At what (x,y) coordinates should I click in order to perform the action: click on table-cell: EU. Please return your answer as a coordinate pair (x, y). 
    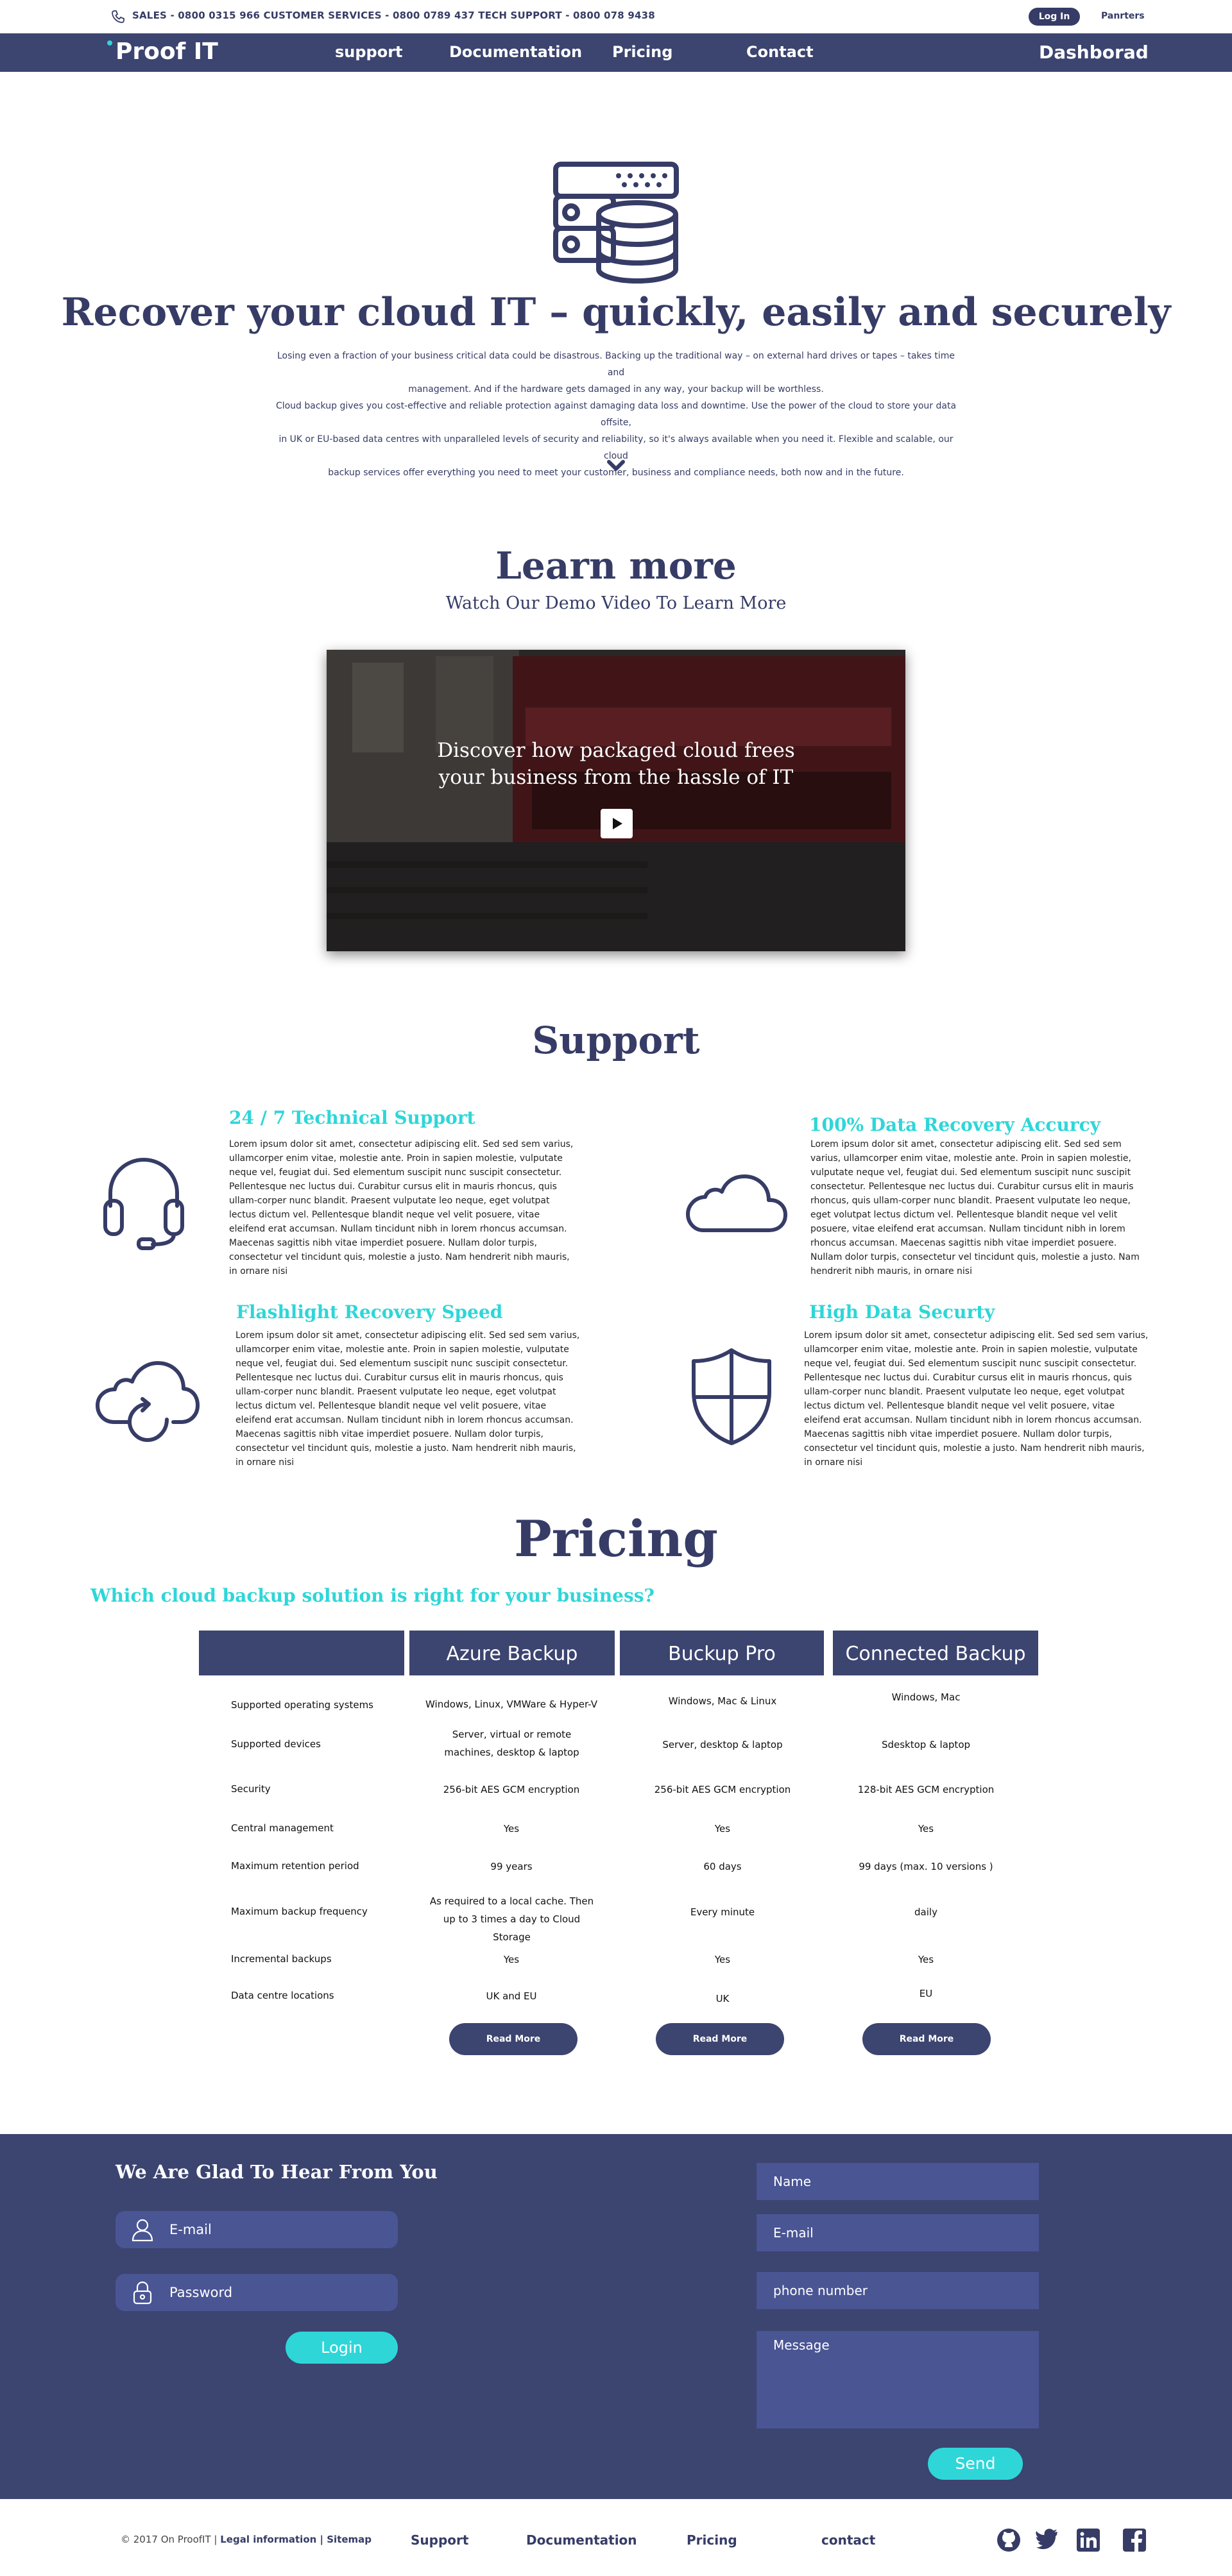
    Looking at the image, I should click on (926, 1993).